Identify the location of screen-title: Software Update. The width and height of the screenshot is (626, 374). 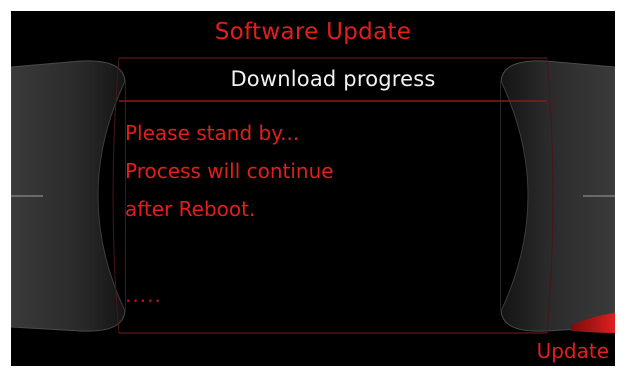
(313, 32).